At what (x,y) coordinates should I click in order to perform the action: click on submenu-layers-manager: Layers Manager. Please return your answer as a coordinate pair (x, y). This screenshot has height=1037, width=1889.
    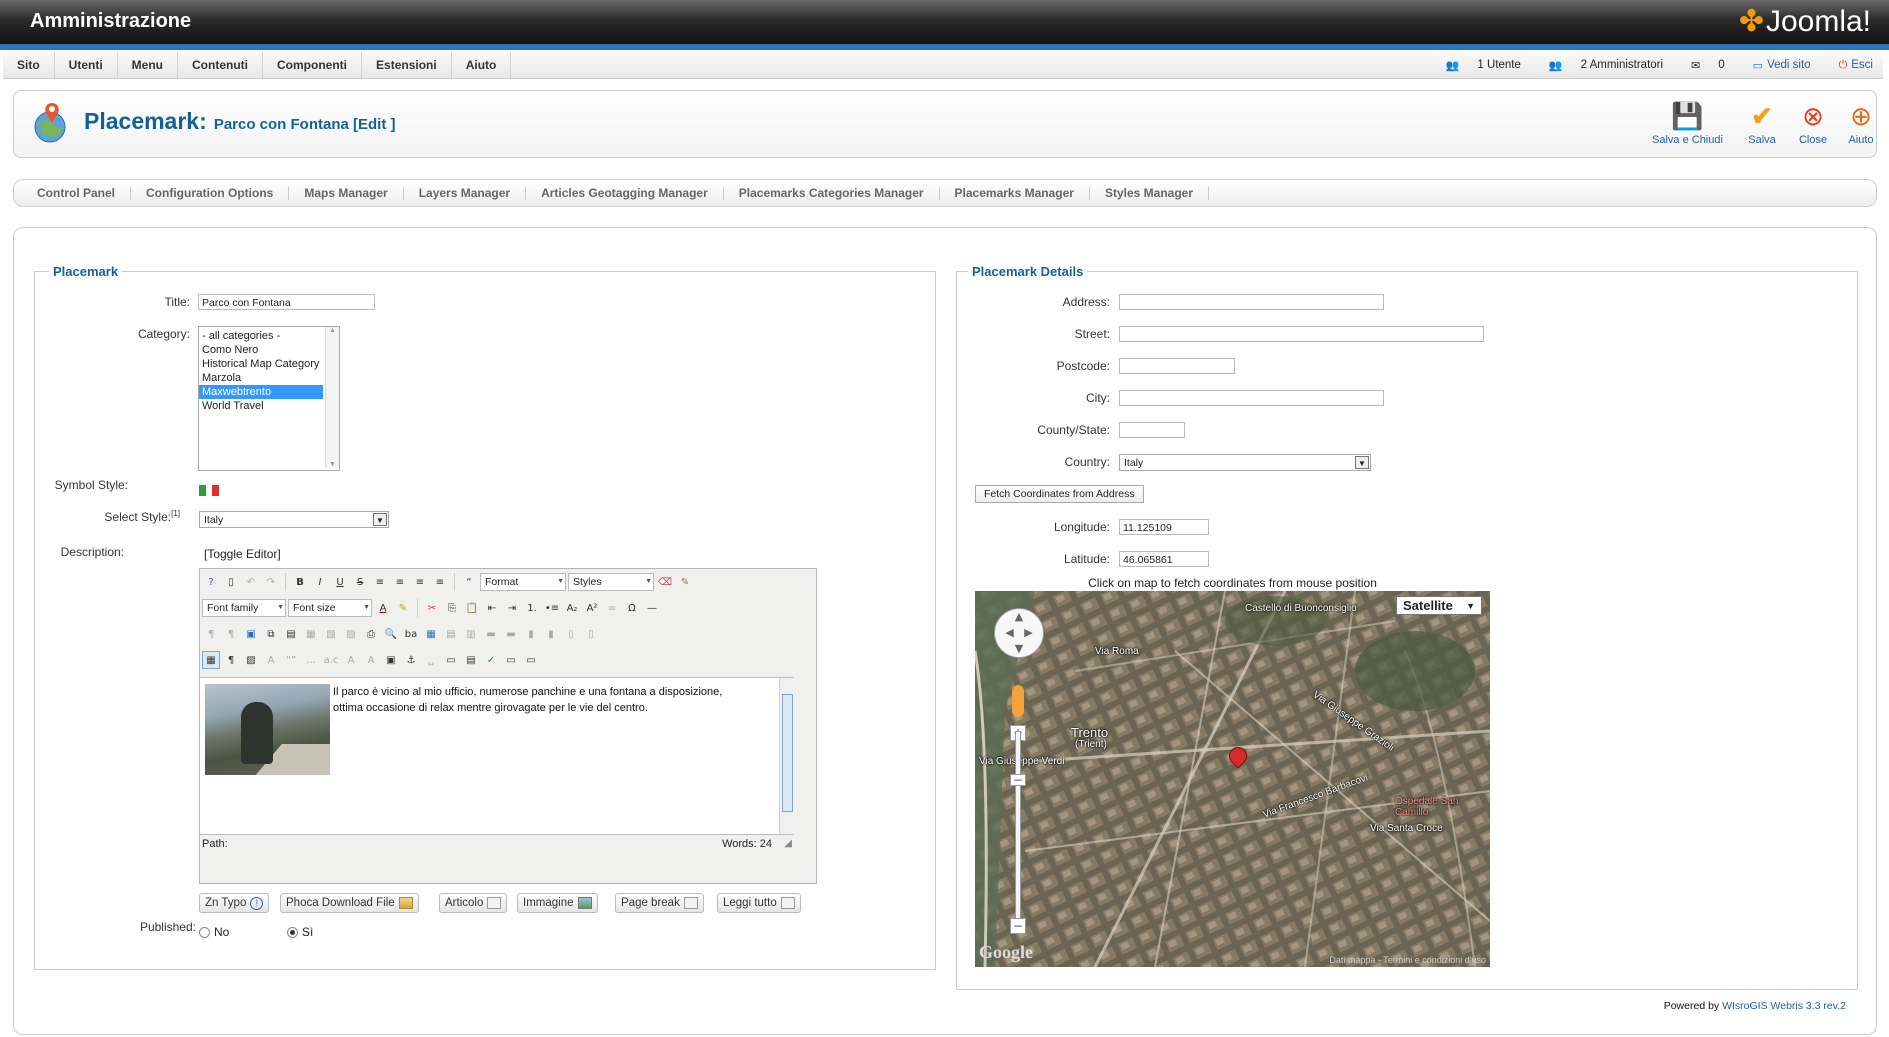
    Looking at the image, I should click on (465, 193).